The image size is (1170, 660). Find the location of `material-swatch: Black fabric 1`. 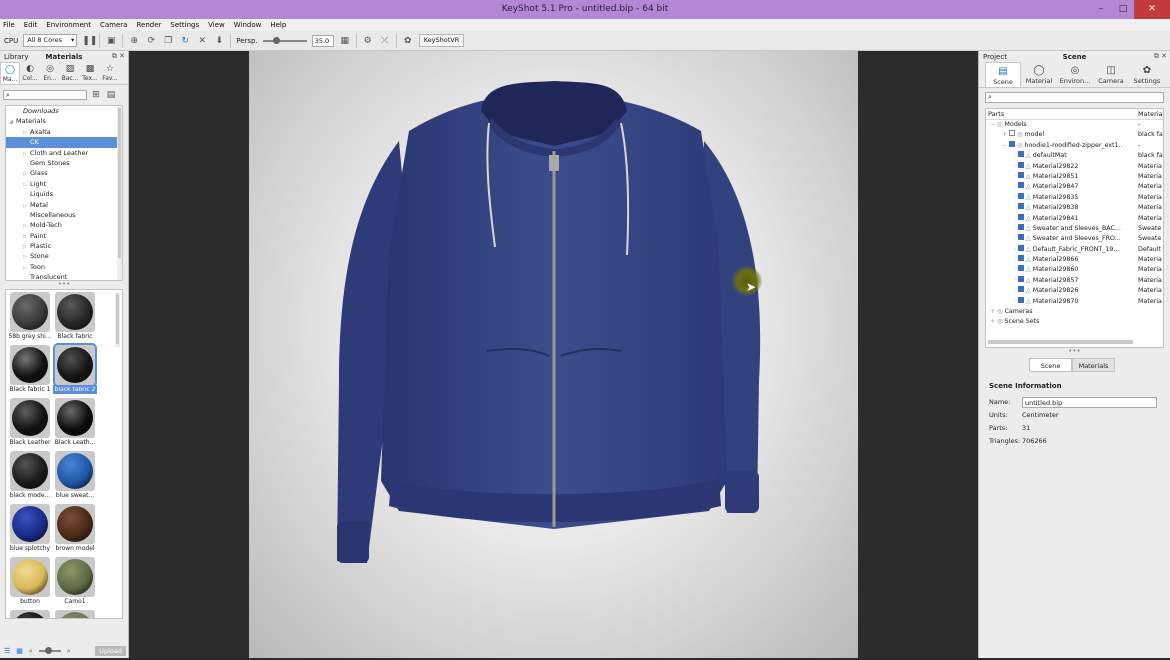

material-swatch: Black fabric 1 is located at coordinates (30, 371).